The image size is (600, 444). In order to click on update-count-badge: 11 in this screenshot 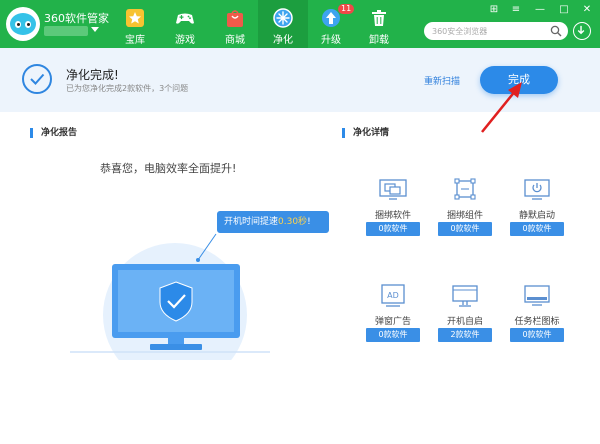, I will do `click(346, 9)`.